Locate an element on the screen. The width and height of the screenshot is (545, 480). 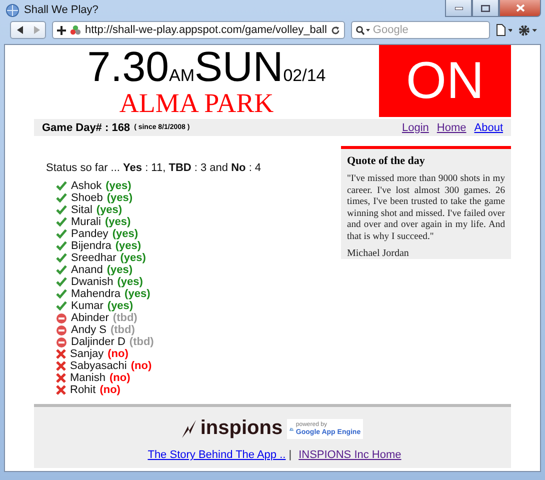
site-icon is located at coordinates (75, 30).